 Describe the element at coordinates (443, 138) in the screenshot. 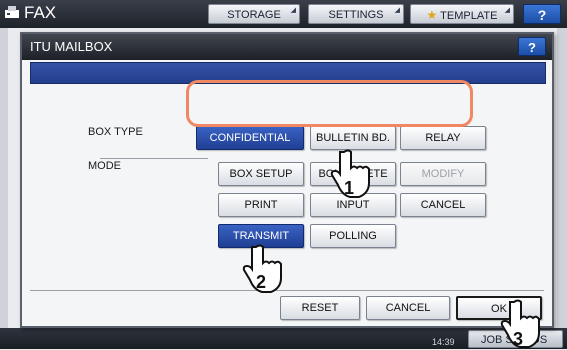

I see `relay-button: RELAY` at that location.